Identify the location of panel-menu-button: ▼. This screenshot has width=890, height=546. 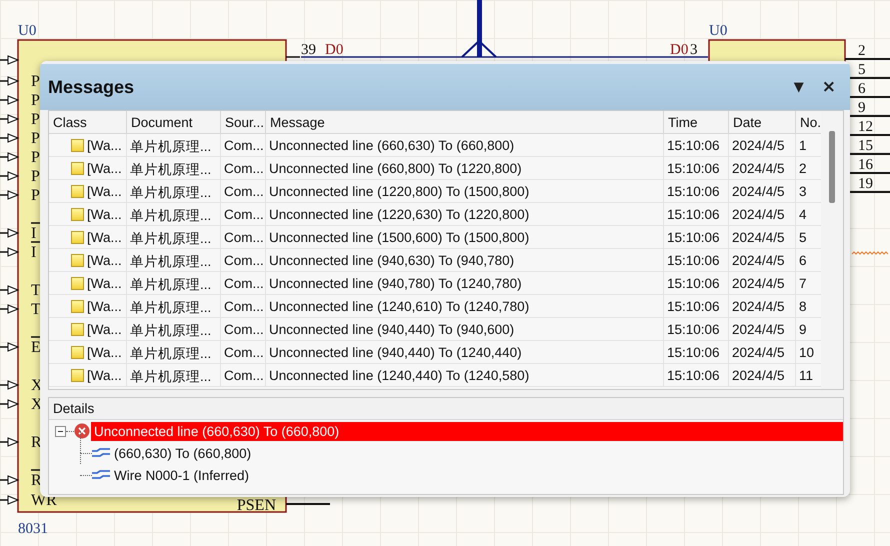
(799, 87).